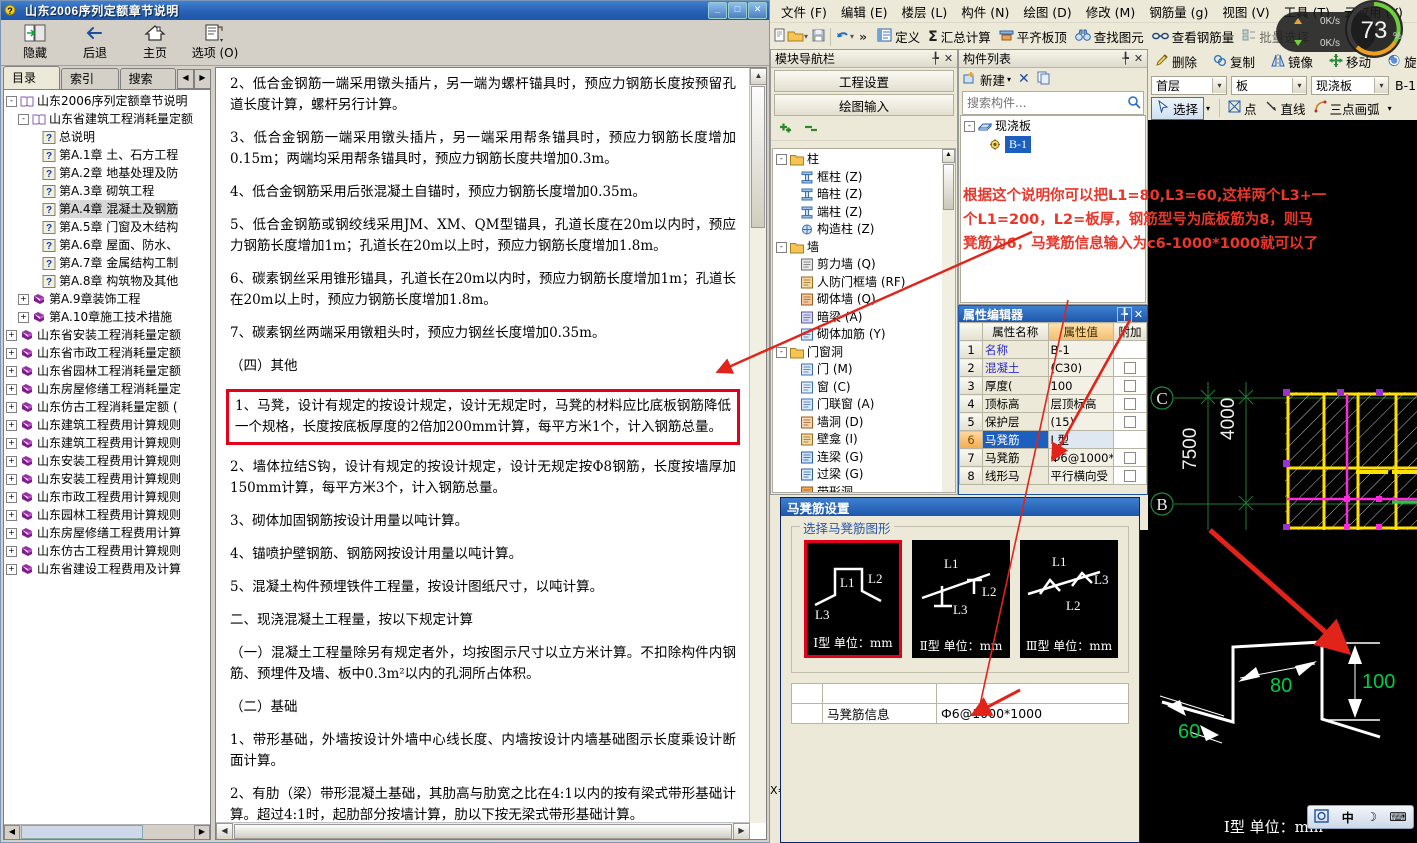 The height and width of the screenshot is (843, 1417). What do you see at coordinates (1111, 11) in the screenshot?
I see `menu-item: 修改 (M)` at bounding box center [1111, 11].